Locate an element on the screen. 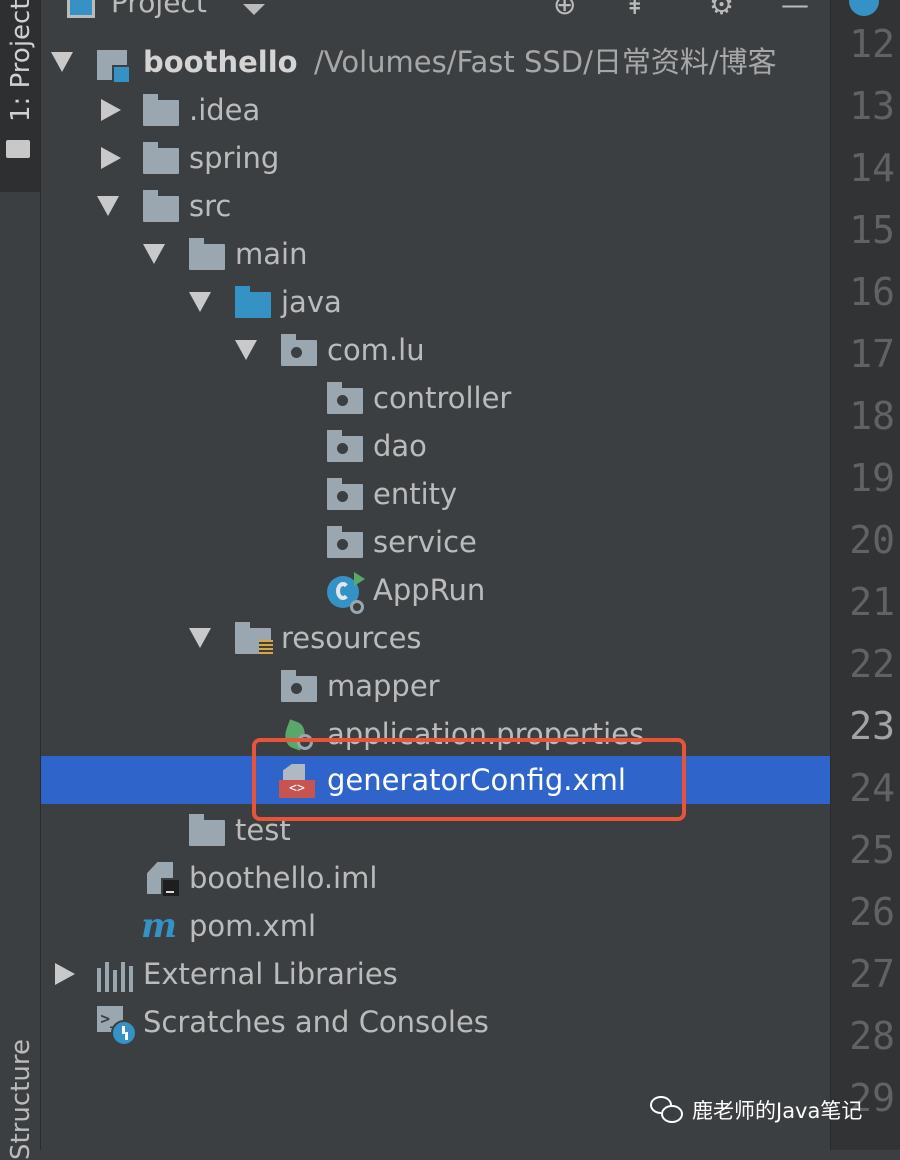 The image size is (900, 1160). tree-item-apprun: AppRun is located at coordinates (435, 590).